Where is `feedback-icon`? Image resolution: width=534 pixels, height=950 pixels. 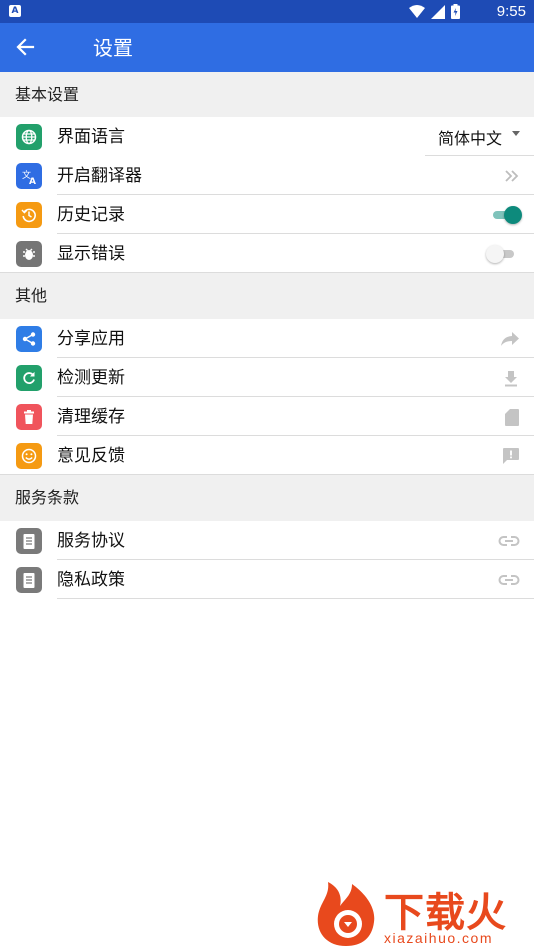 feedback-icon is located at coordinates (511, 456).